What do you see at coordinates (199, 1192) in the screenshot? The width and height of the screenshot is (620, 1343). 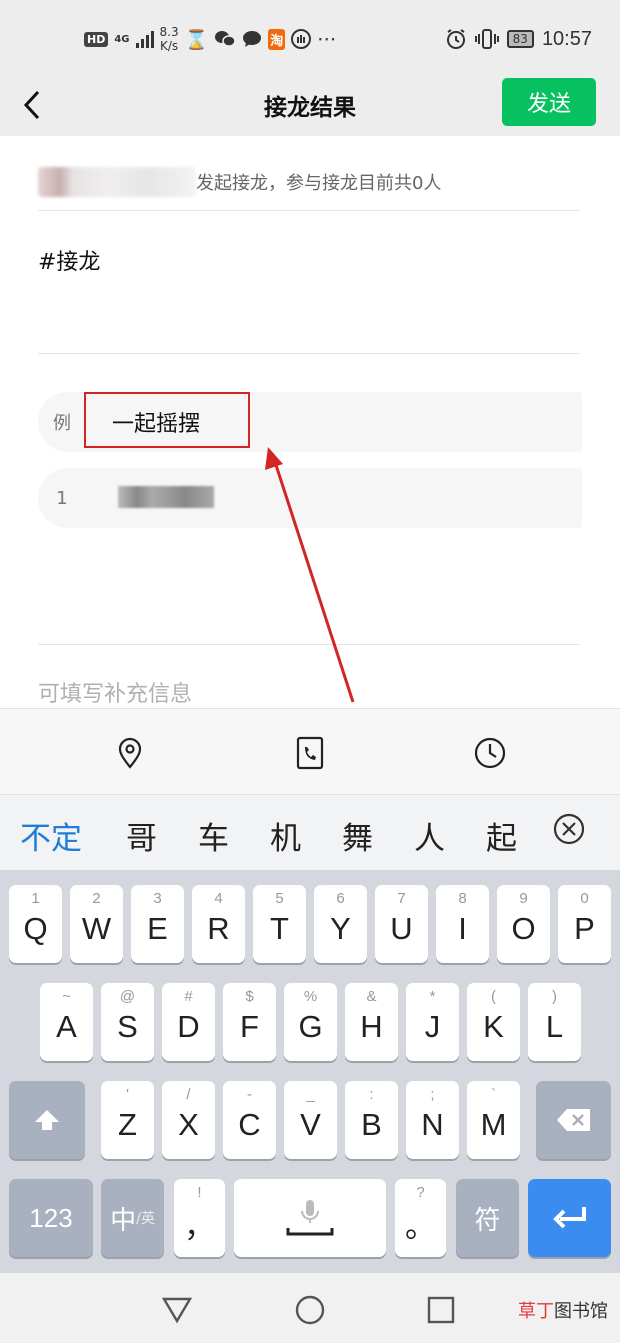 I see `key-hint: !` at bounding box center [199, 1192].